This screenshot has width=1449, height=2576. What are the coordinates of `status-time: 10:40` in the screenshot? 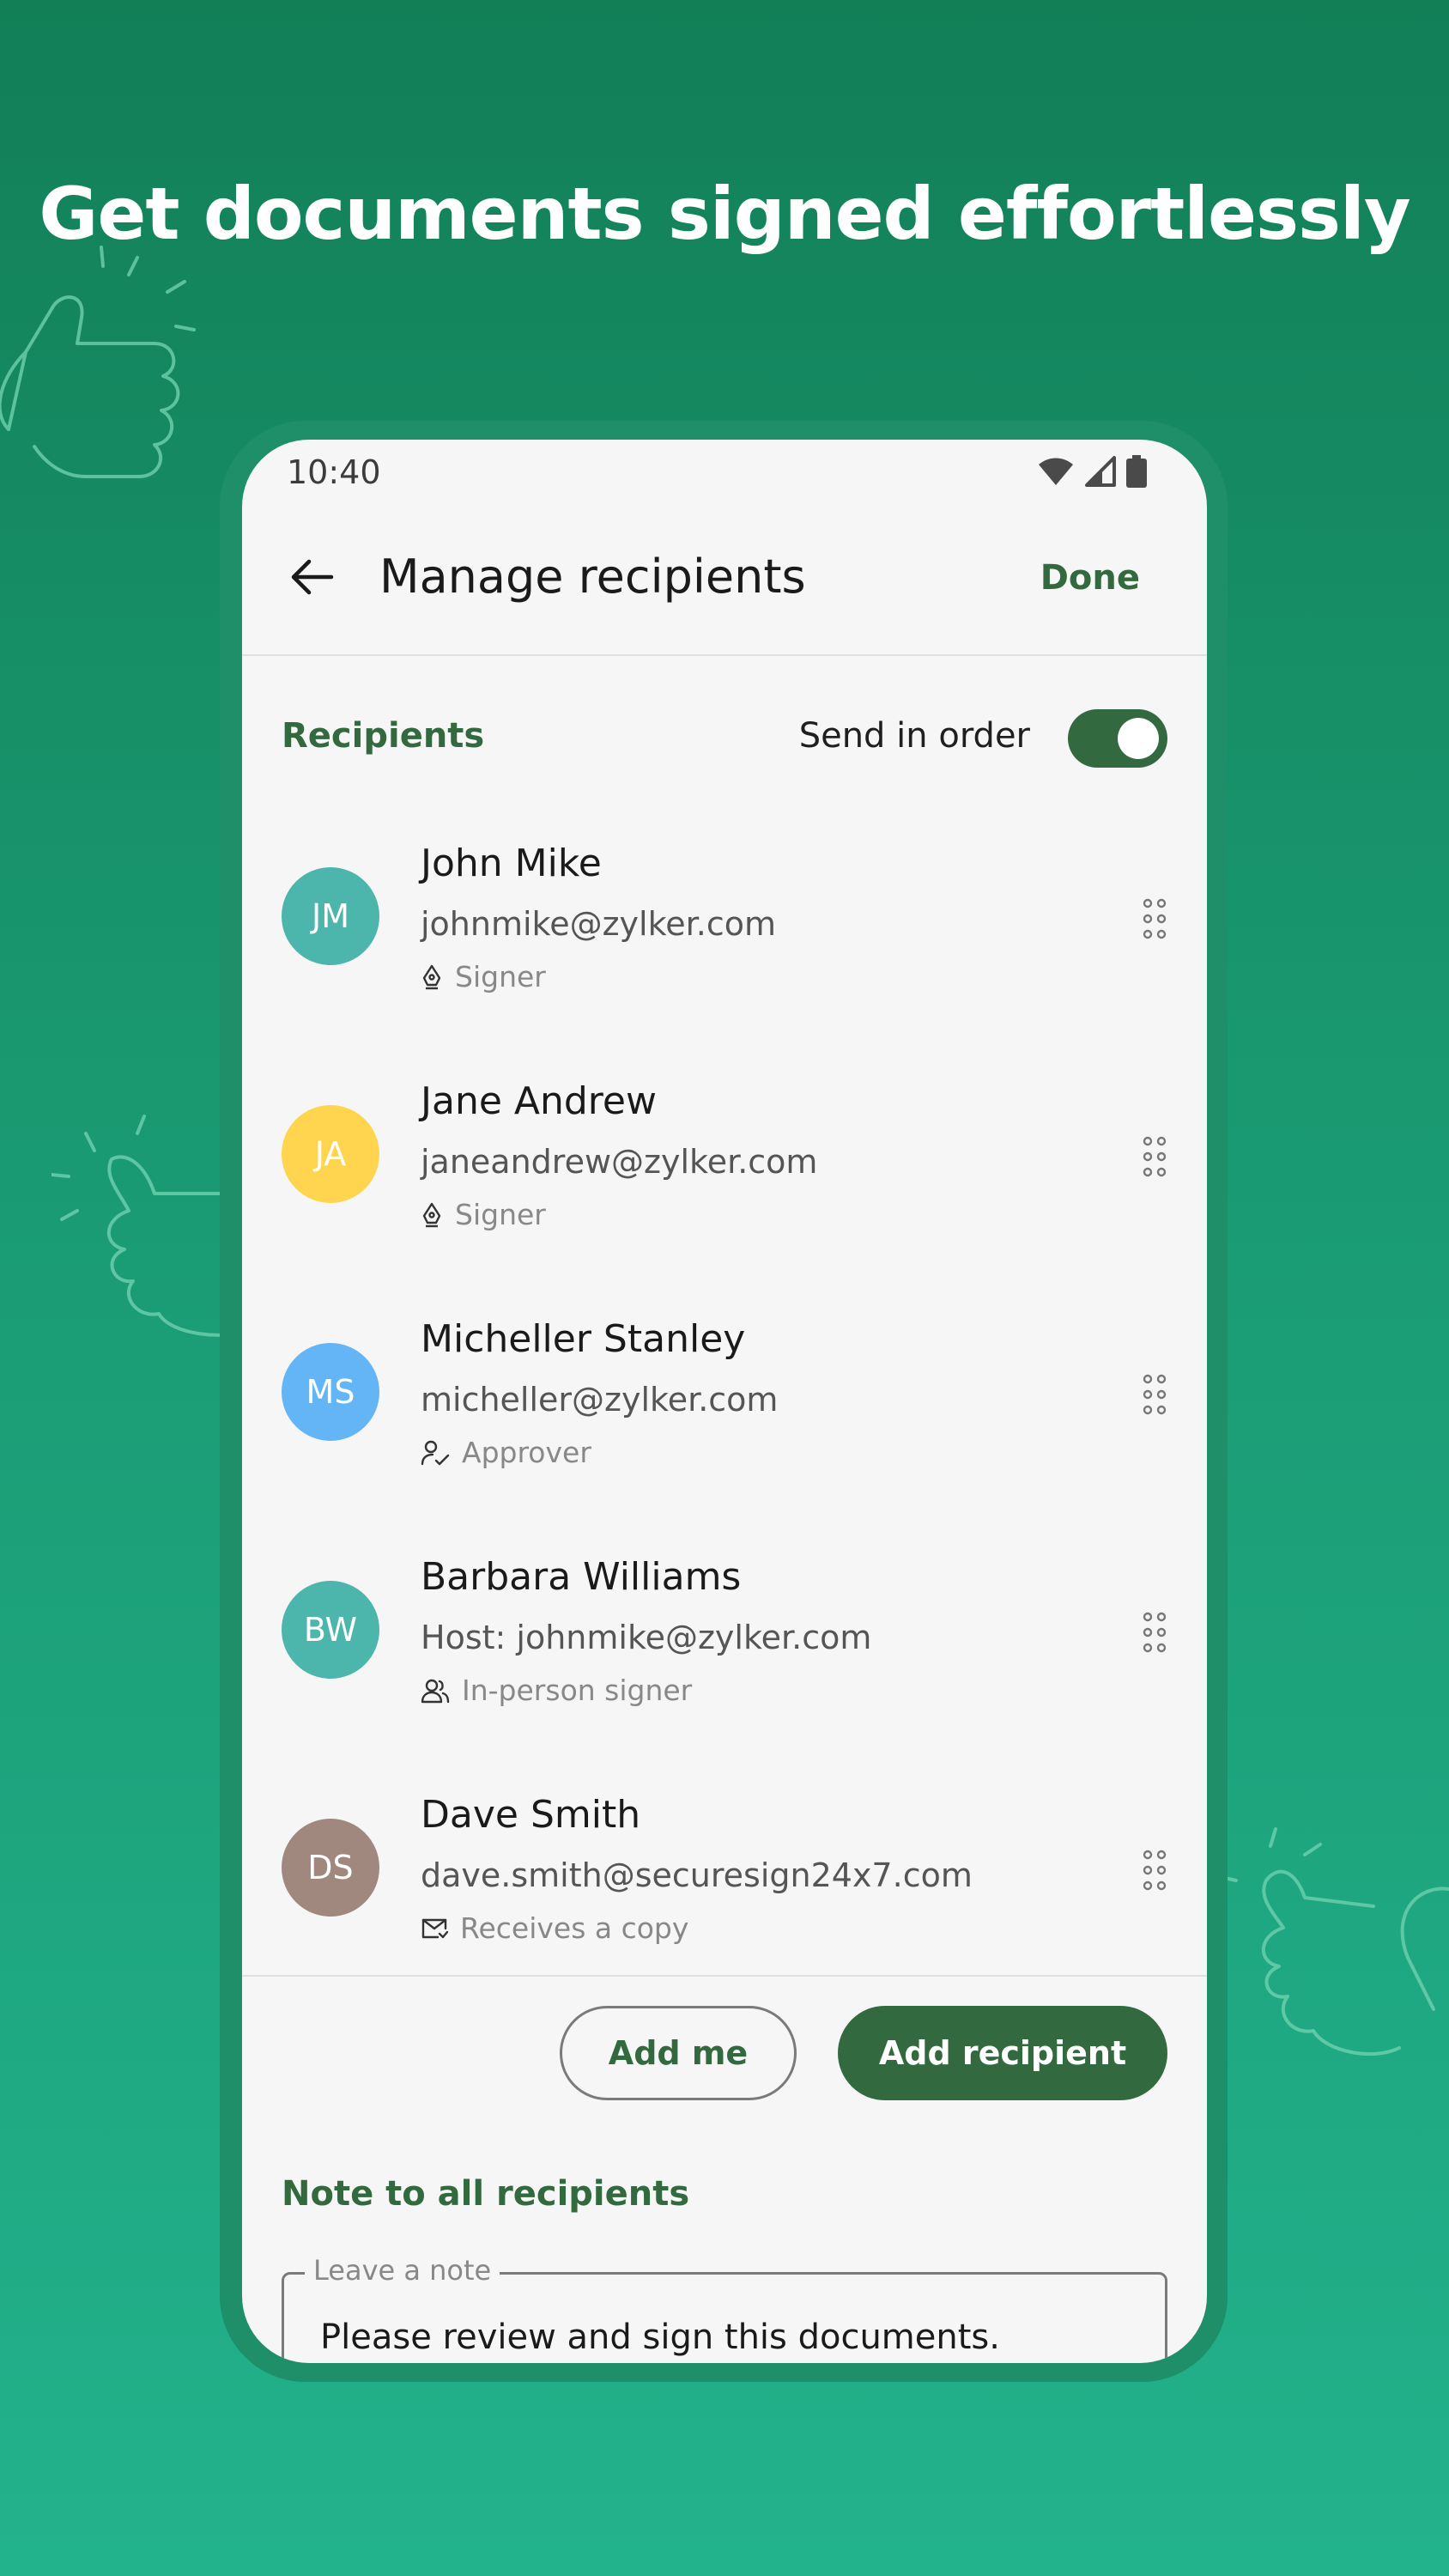 It's located at (334, 472).